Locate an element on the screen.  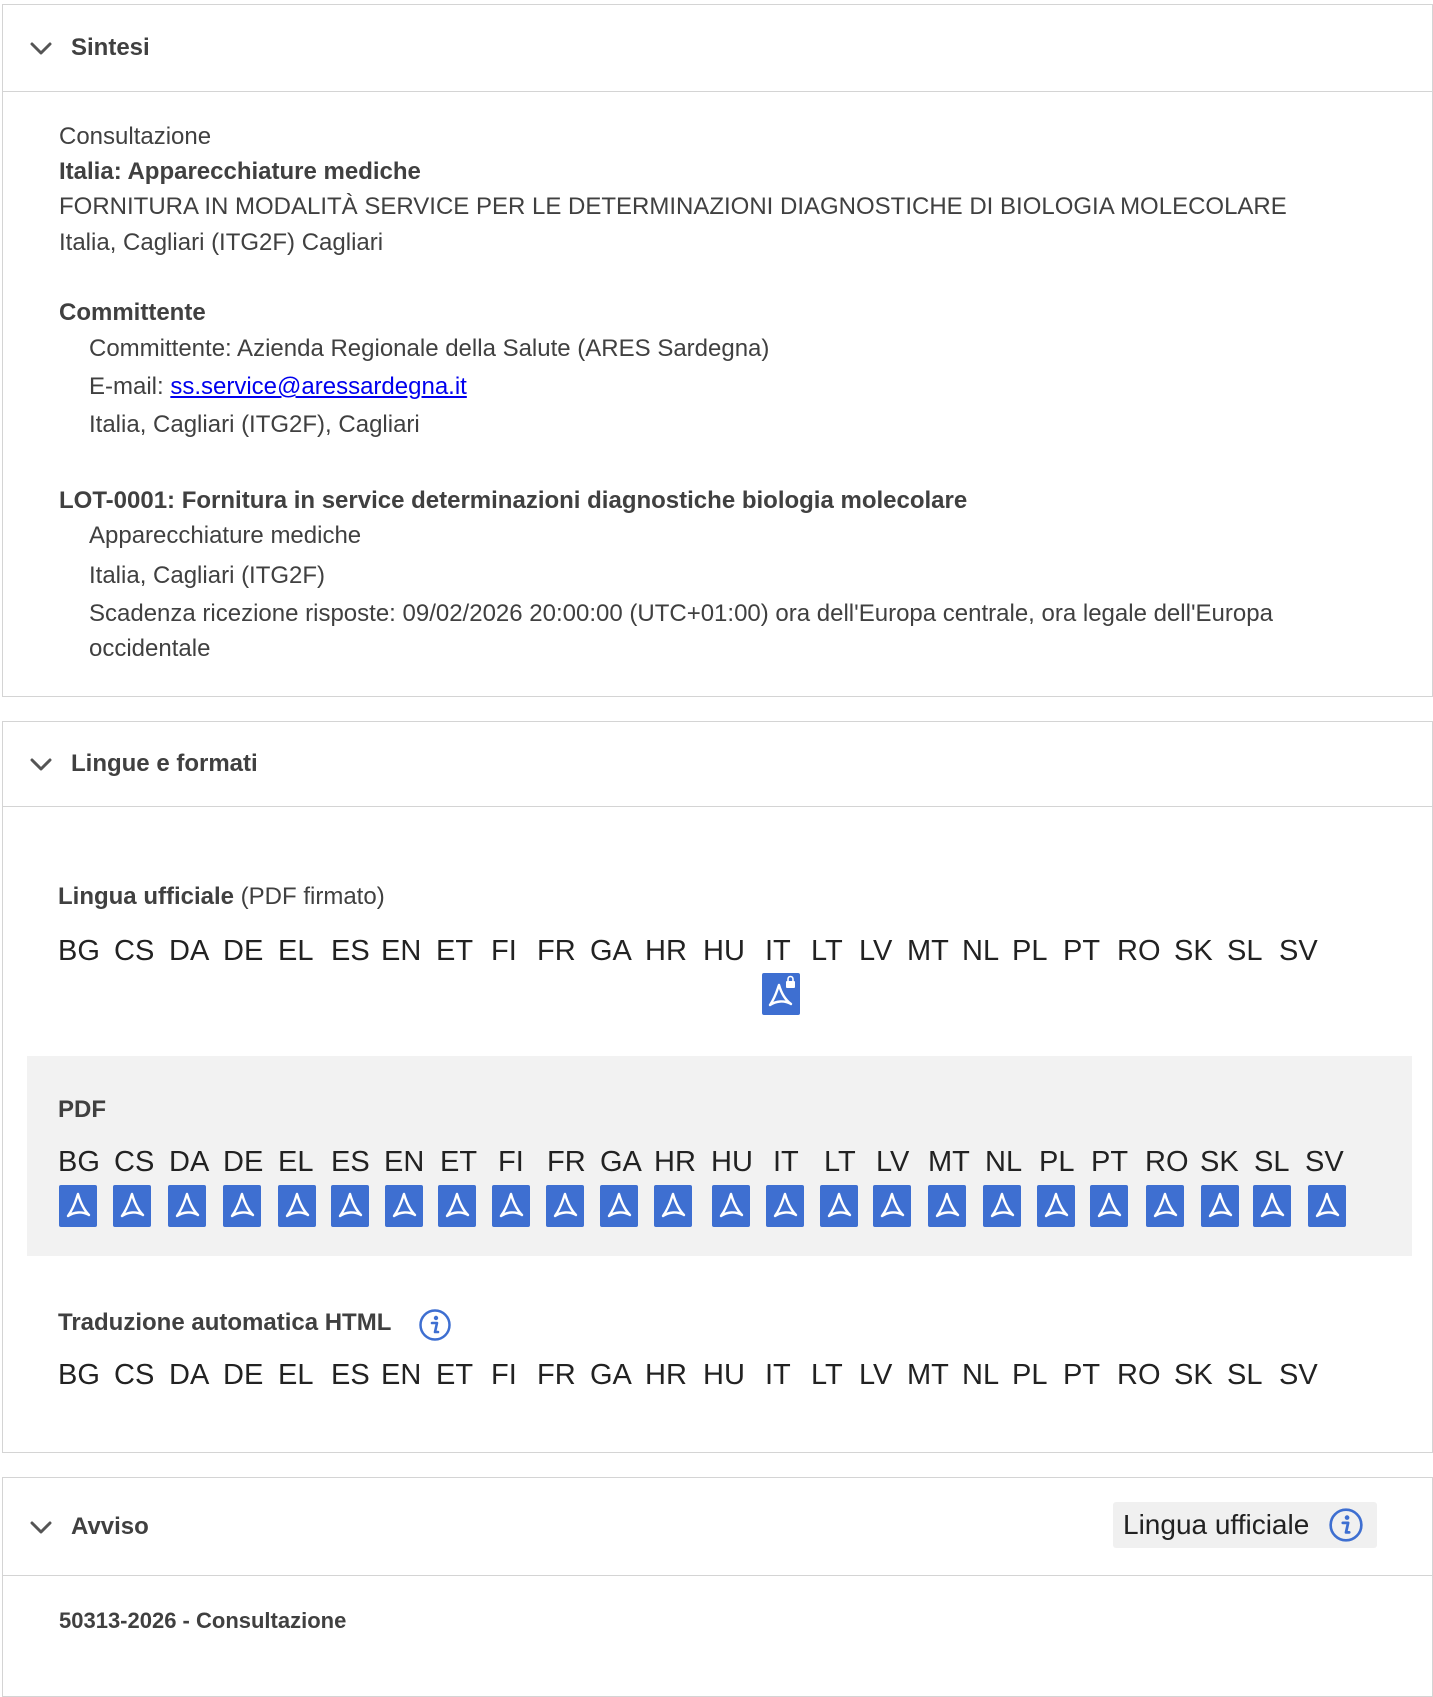
pdf-icon-en is located at coordinates (404, 1206).